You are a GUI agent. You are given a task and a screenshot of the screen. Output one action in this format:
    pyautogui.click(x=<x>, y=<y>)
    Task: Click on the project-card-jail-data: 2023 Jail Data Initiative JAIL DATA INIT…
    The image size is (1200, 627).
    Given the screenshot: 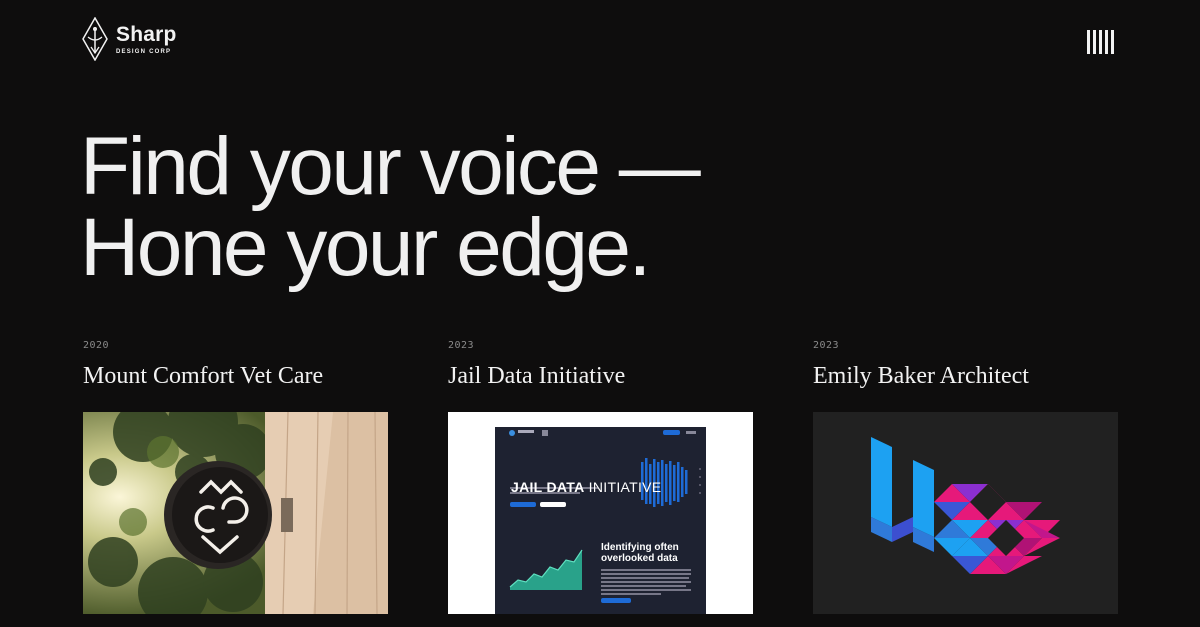 What is the action you would take?
    pyautogui.click(x=600, y=477)
    